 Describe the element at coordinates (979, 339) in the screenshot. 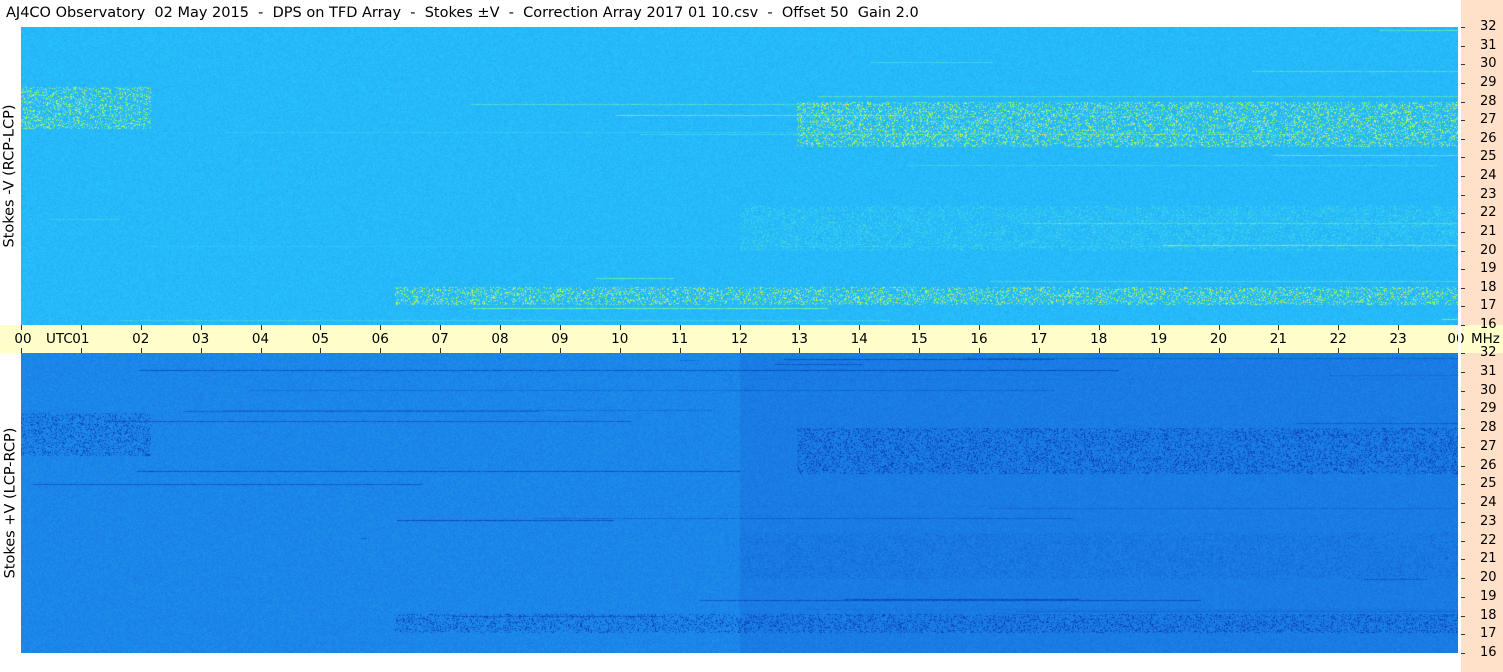

I see `time-tick-label: 16` at that location.